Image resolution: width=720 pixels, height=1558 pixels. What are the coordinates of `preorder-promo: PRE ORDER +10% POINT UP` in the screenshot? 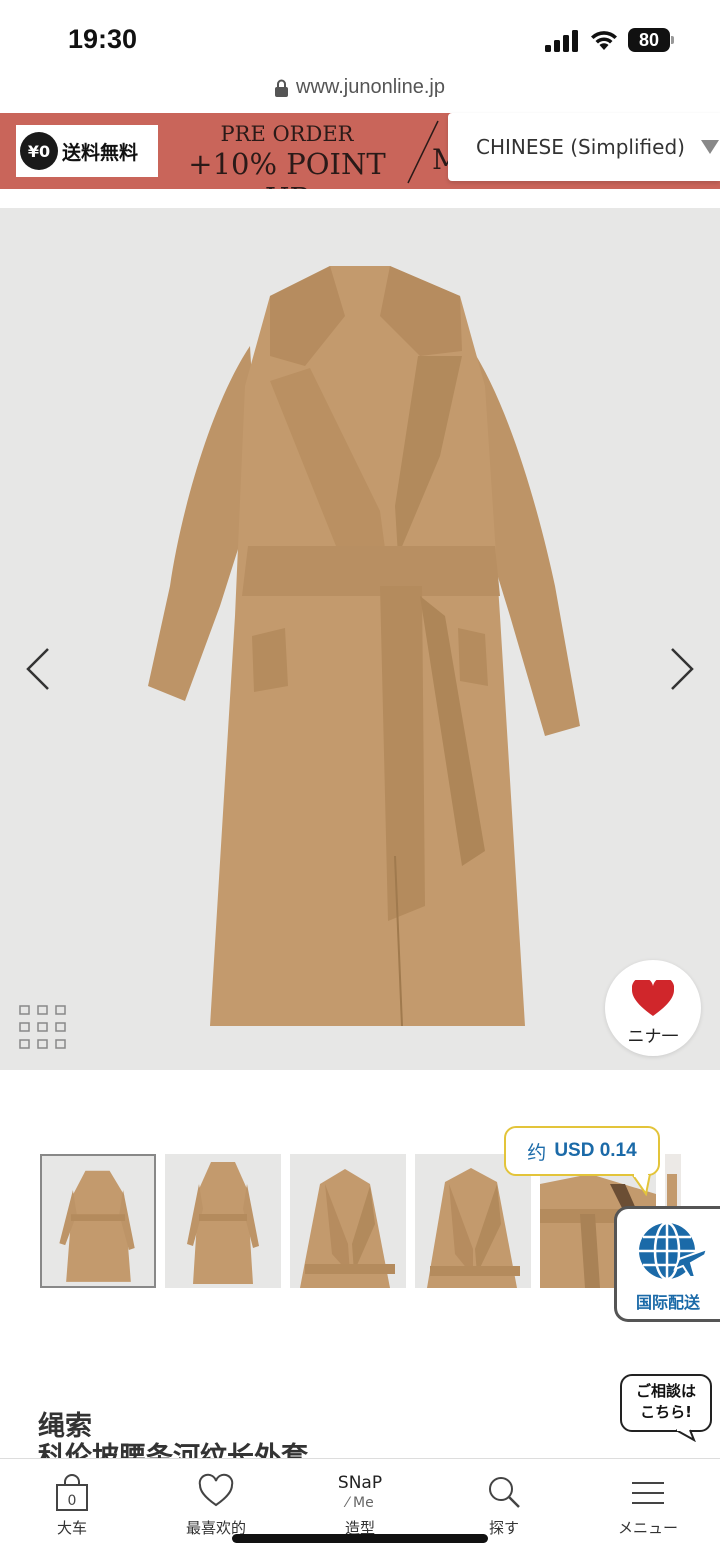 It's located at (287, 155).